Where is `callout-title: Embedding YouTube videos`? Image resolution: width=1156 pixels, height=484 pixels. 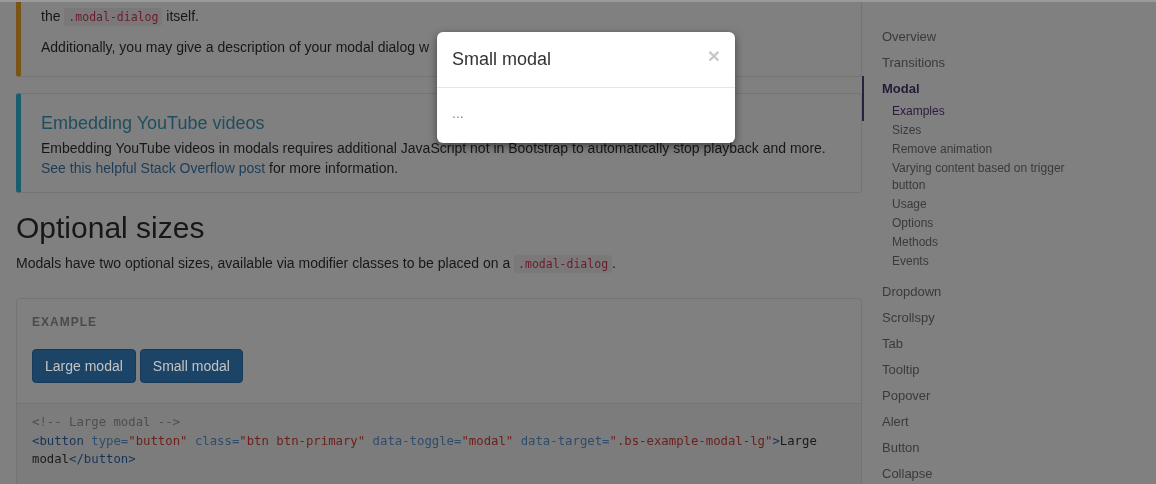 callout-title: Embedding YouTube videos is located at coordinates (153, 123).